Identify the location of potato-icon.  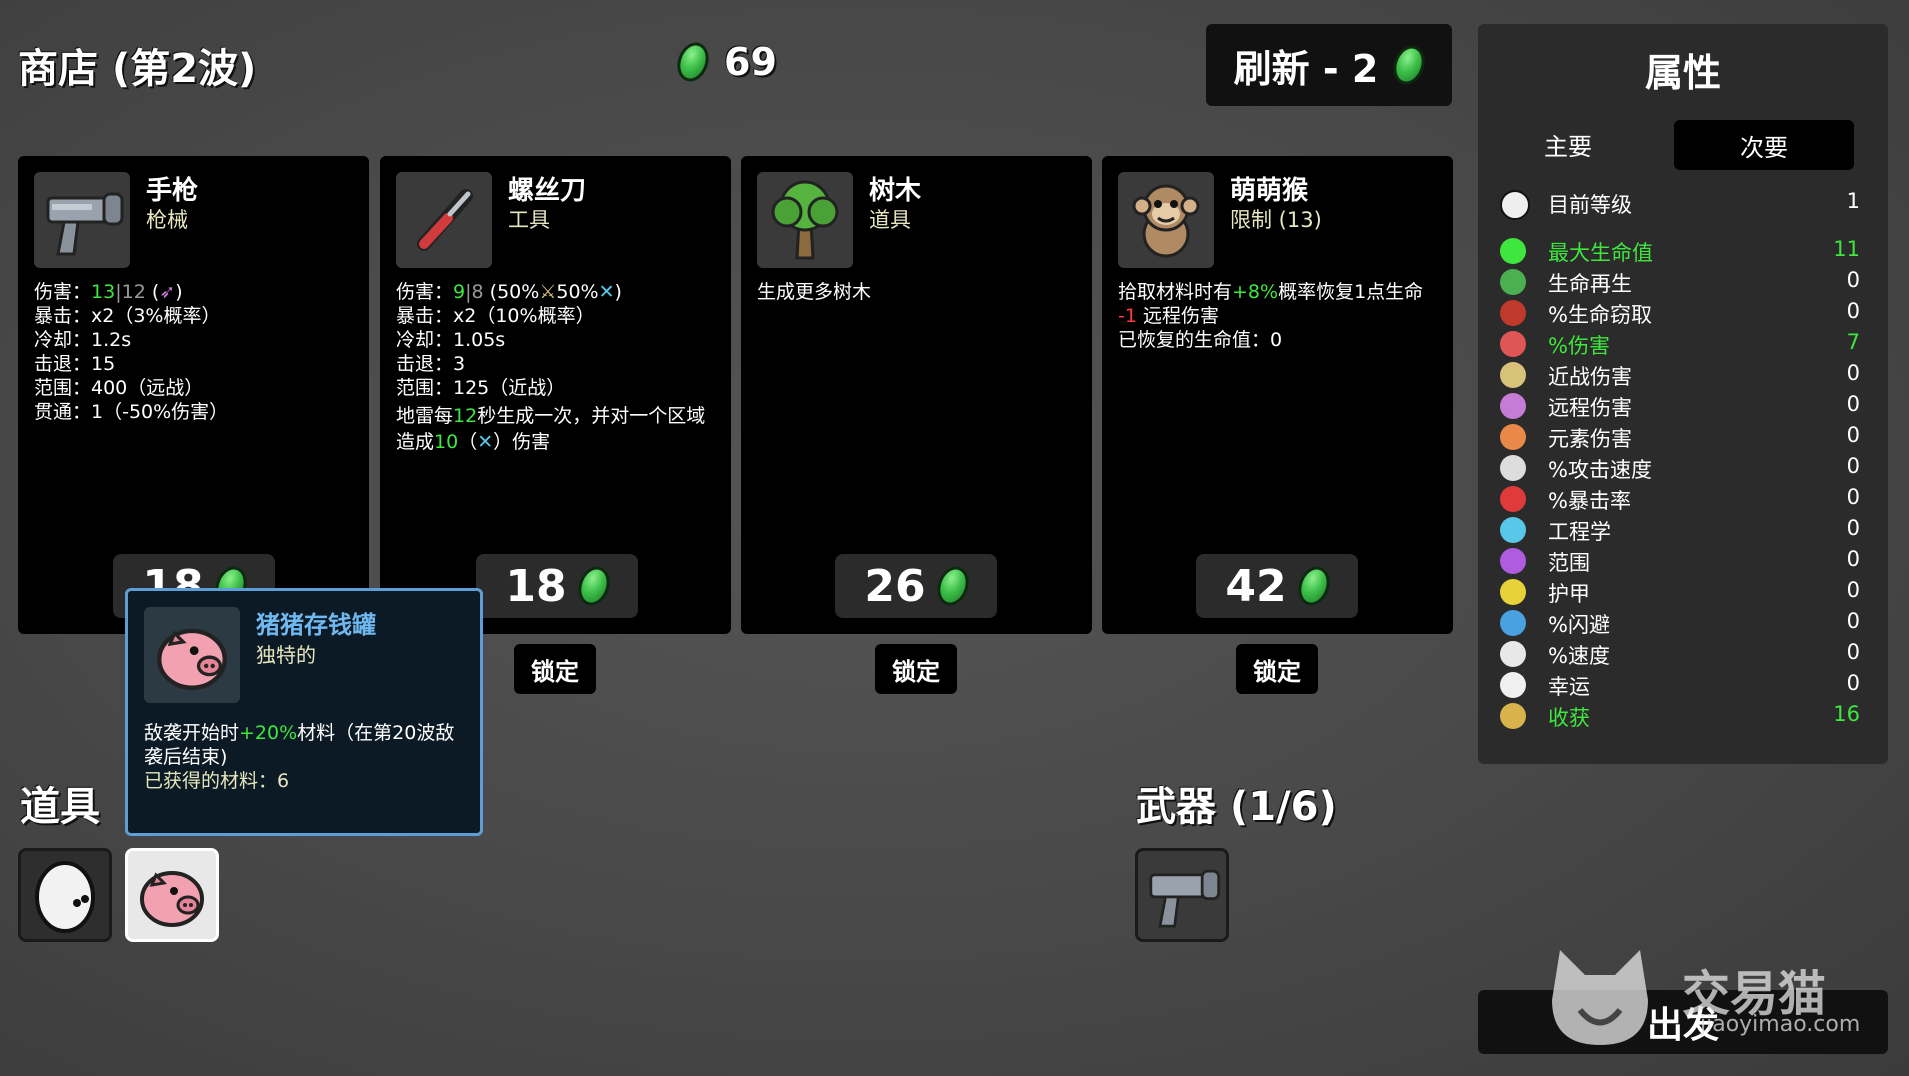
(65, 897).